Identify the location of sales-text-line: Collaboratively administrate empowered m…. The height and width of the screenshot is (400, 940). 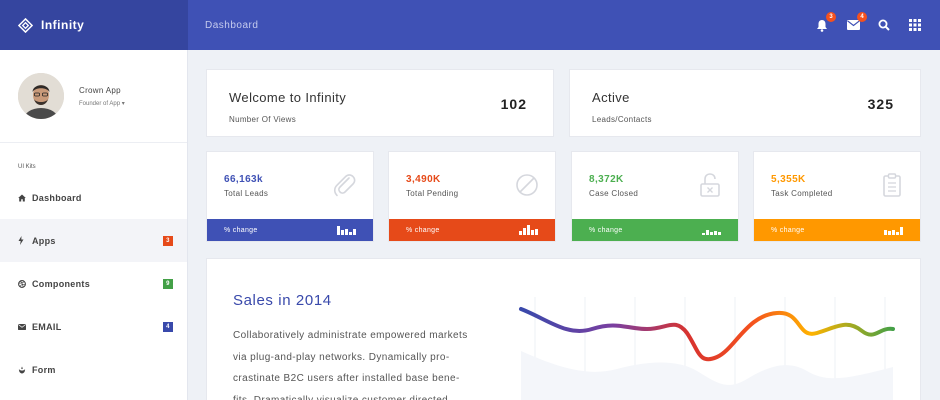
(350, 335).